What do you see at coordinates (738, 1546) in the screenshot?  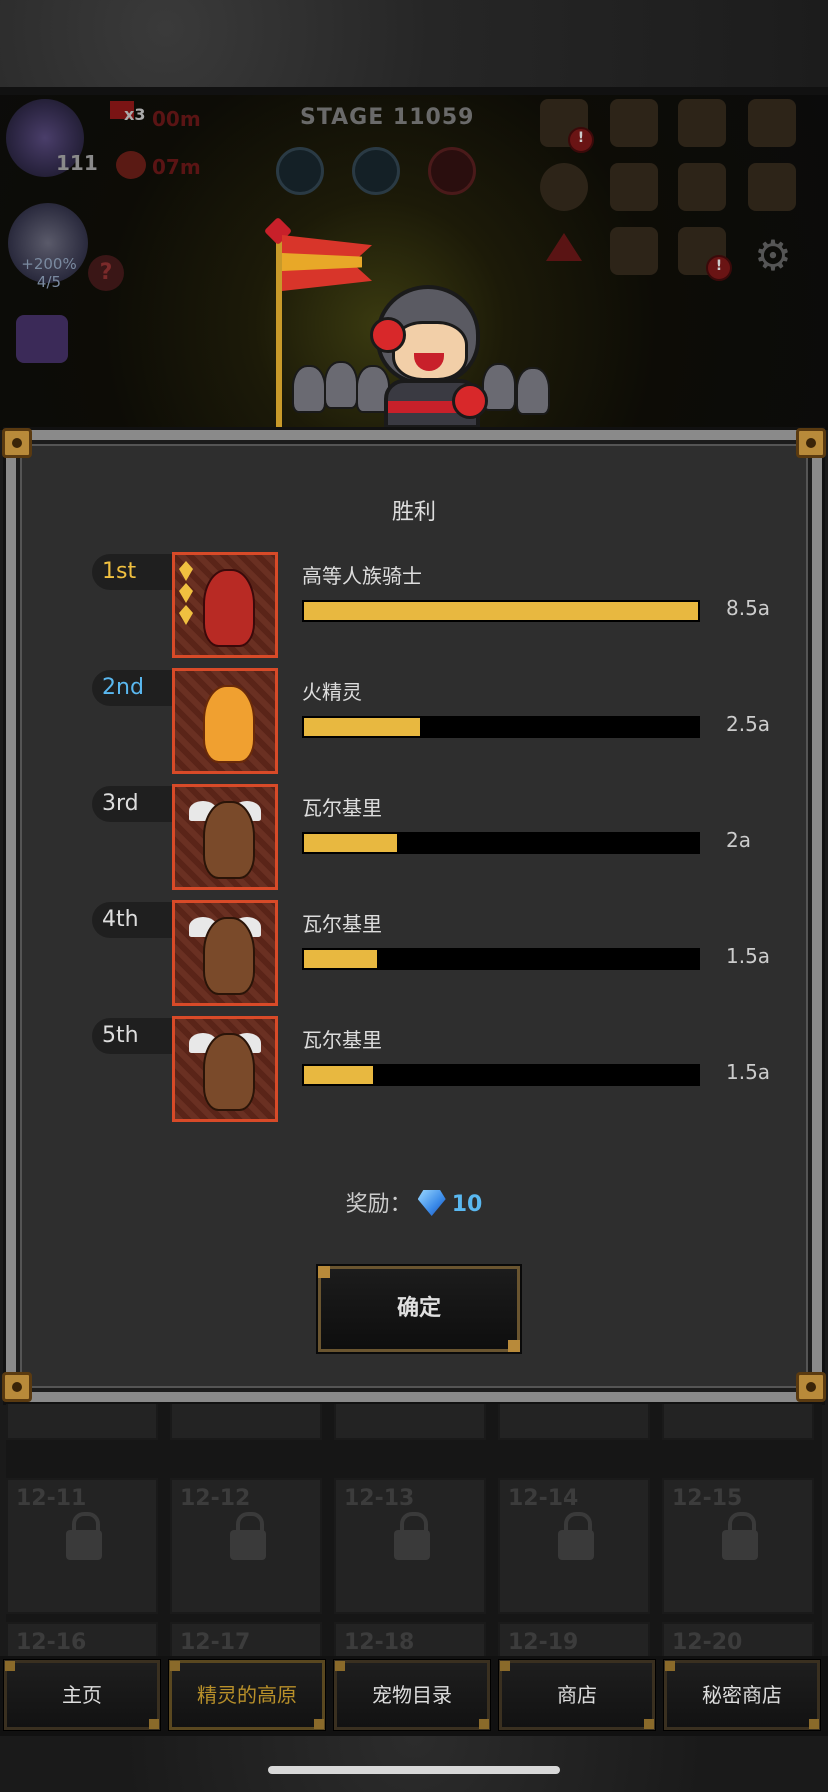 I see `level-cell: 12-15` at bounding box center [738, 1546].